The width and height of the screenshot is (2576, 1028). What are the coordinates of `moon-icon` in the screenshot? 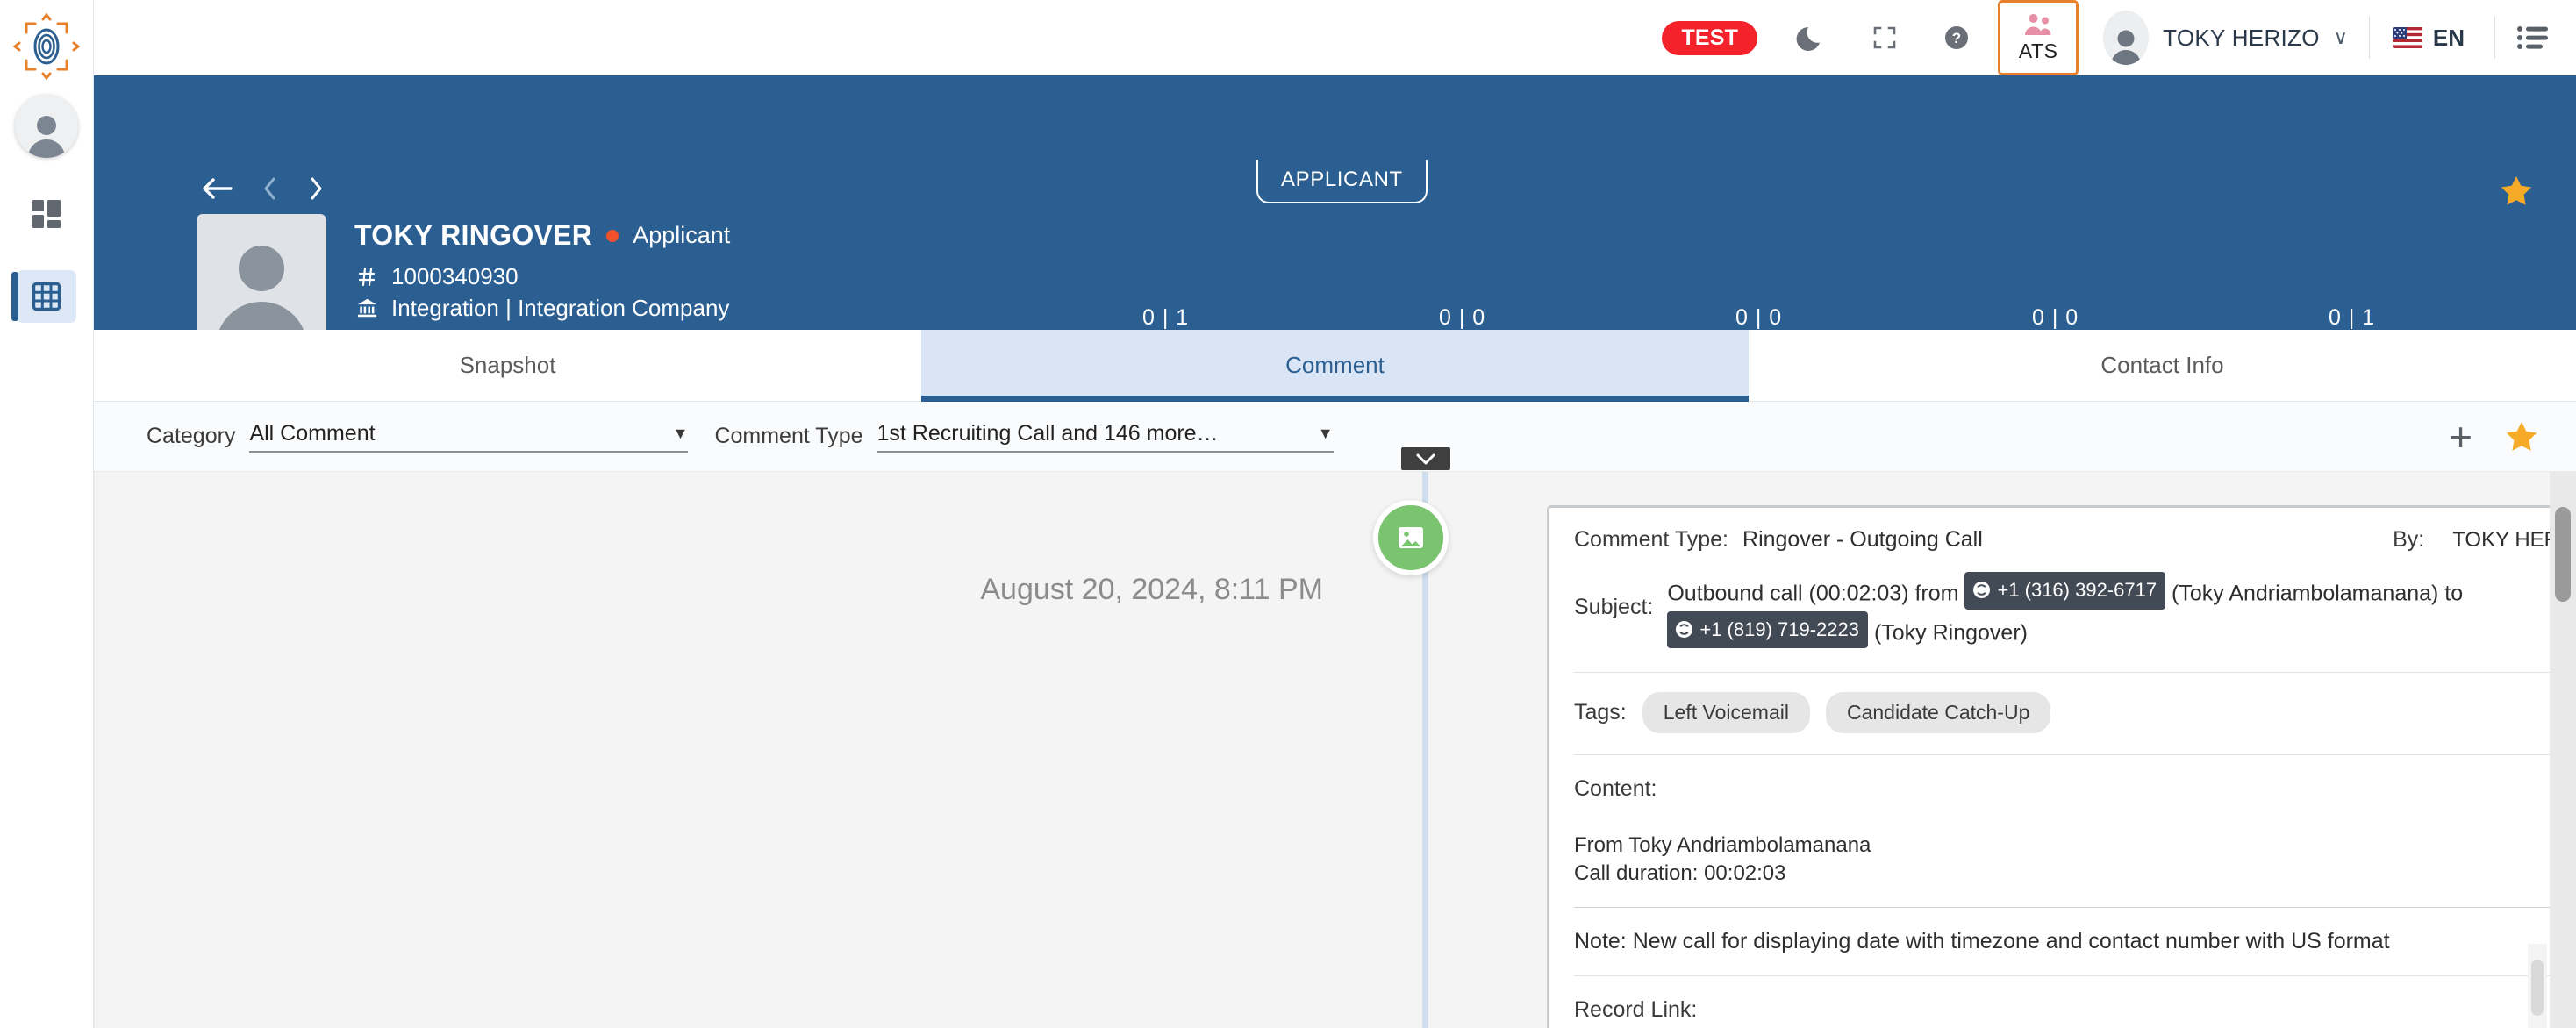 It's located at (1808, 39).